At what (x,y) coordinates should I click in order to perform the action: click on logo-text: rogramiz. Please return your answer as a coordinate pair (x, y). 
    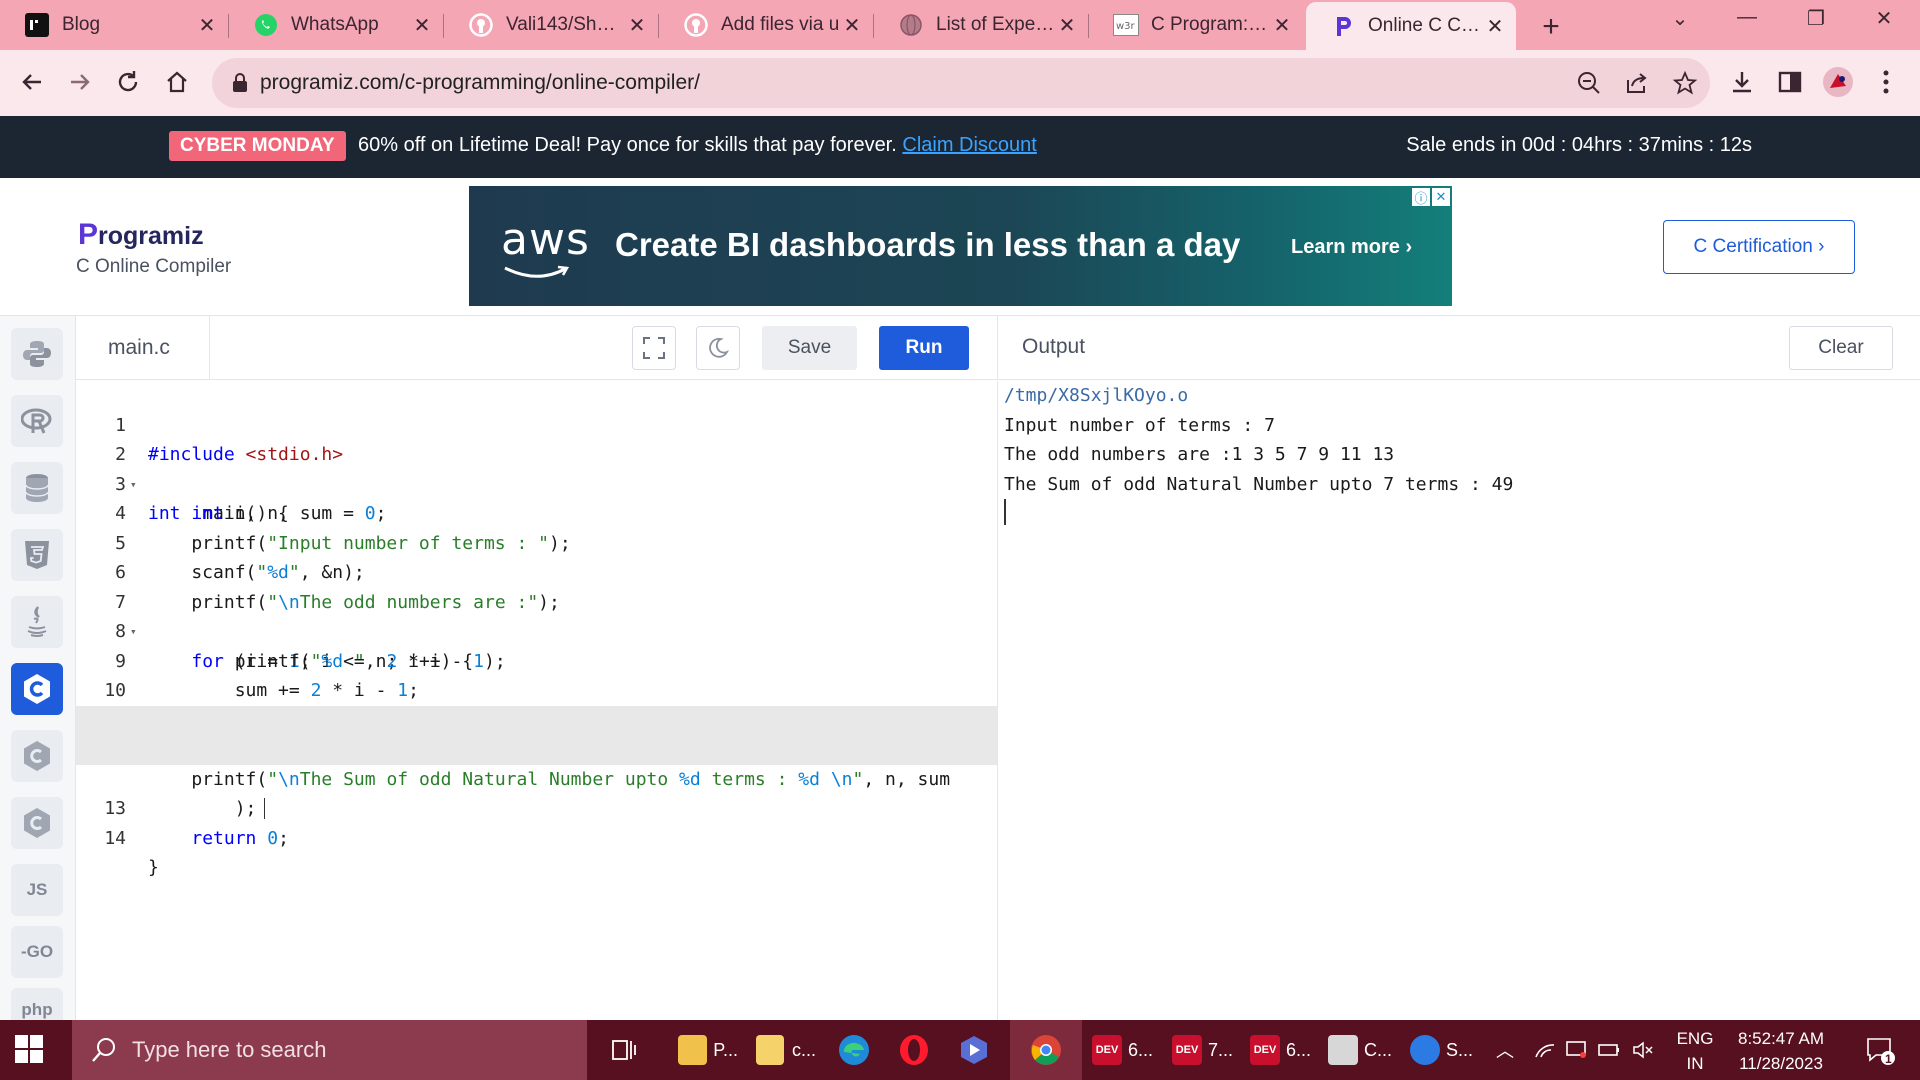
    Looking at the image, I should click on (151, 236).